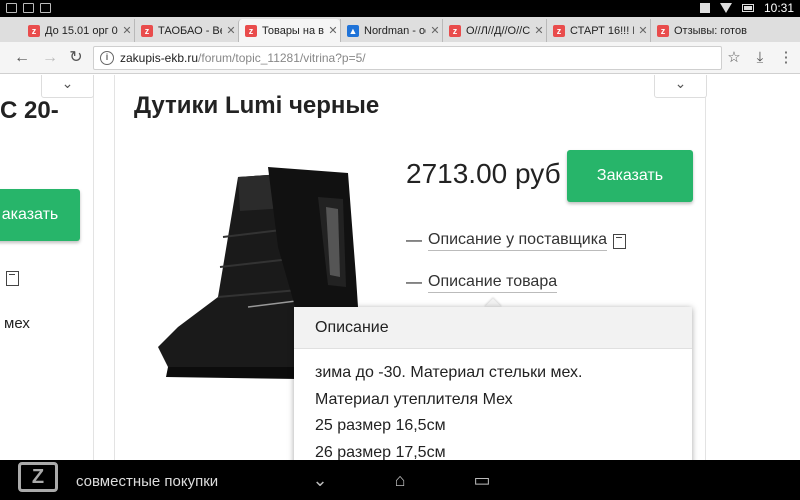 Image resolution: width=800 pixels, height=500 pixels. What do you see at coordinates (395, 30) in the screenshot?
I see `tab-label: Nordman - офи` at bounding box center [395, 30].